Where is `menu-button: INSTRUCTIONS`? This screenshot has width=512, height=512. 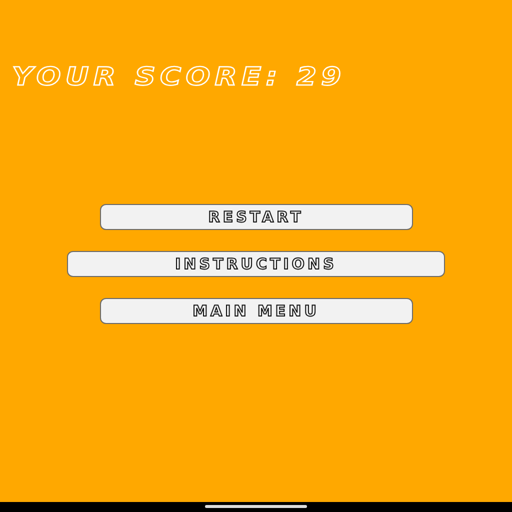 menu-button: INSTRUCTIONS is located at coordinates (256, 264).